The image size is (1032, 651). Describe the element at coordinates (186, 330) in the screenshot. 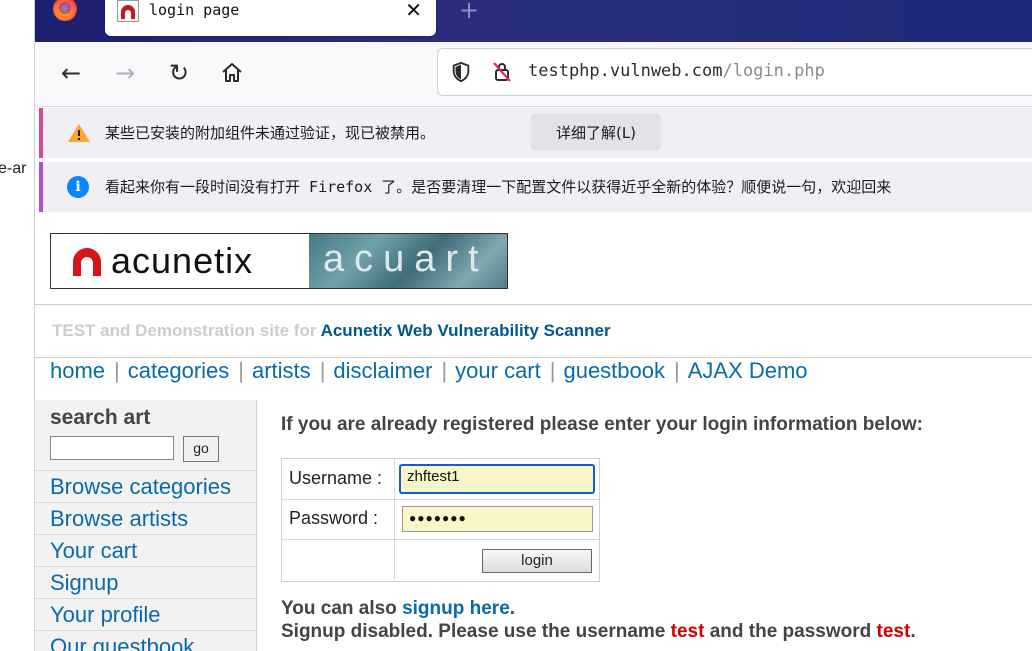

I see `tagline-prefix: TEST and Demonstration site for` at that location.